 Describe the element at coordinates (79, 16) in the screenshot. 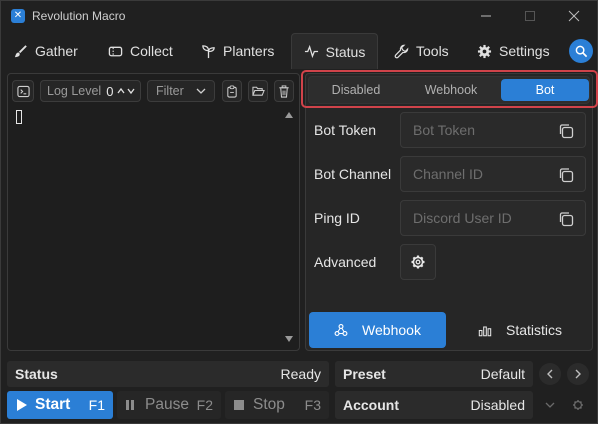

I see `window-title: Revolution Macro` at that location.